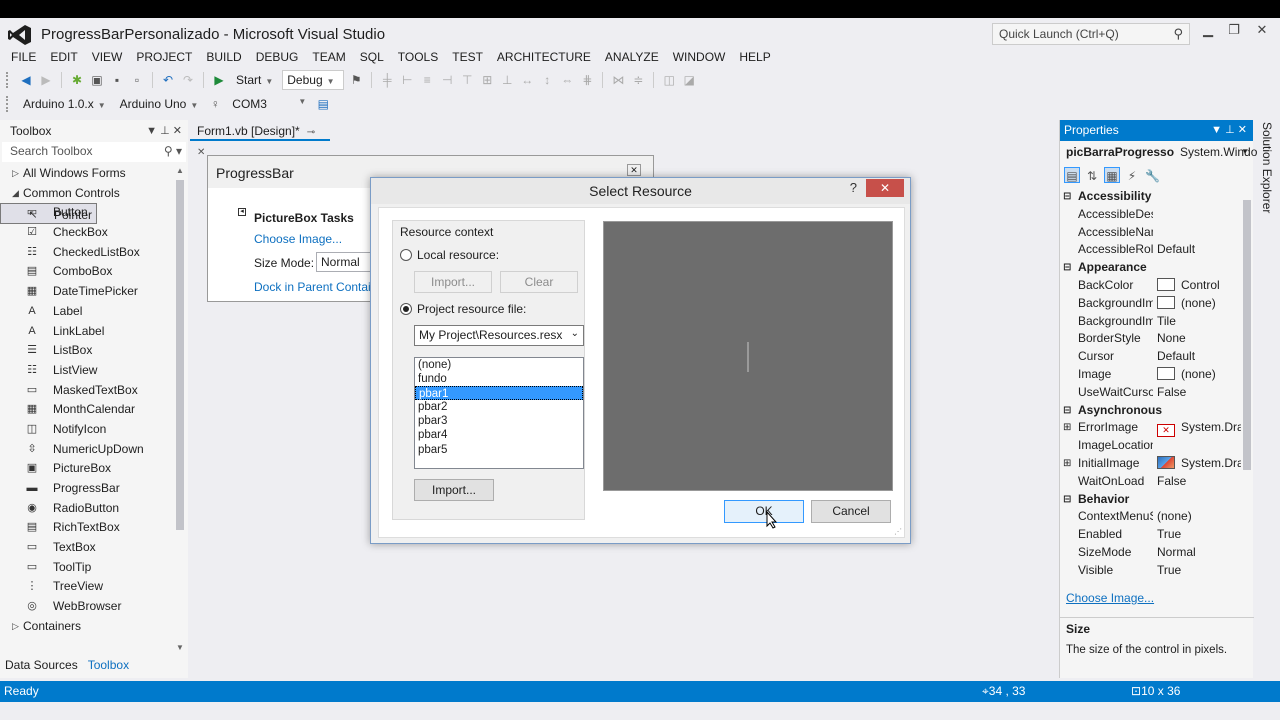  Describe the element at coordinates (1112, 175) in the screenshot. I see `properties-icon: ▦` at that location.